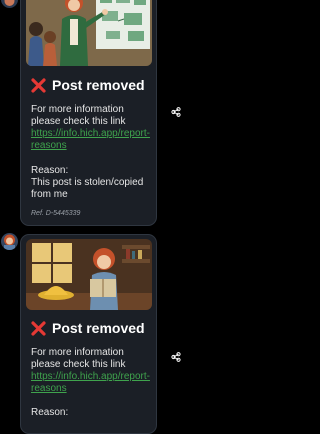 This screenshot has height=434, width=320. I want to click on reference-id: Ref. D-5445339, so click(56, 213).